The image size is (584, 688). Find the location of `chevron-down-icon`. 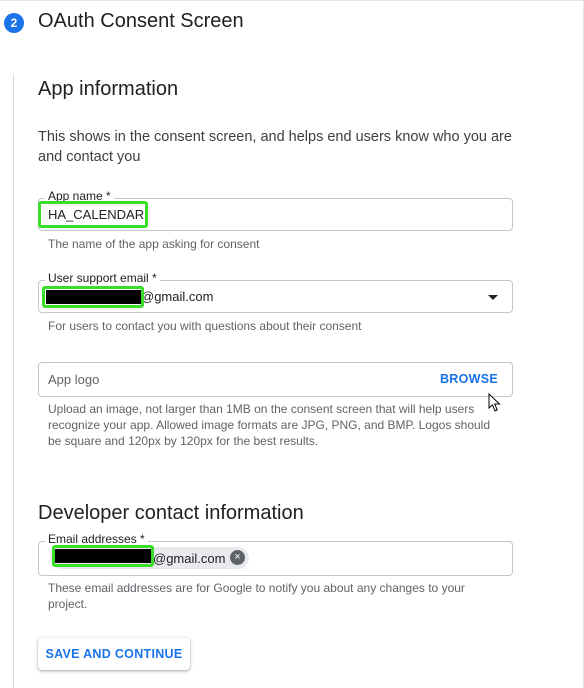

chevron-down-icon is located at coordinates (493, 297).